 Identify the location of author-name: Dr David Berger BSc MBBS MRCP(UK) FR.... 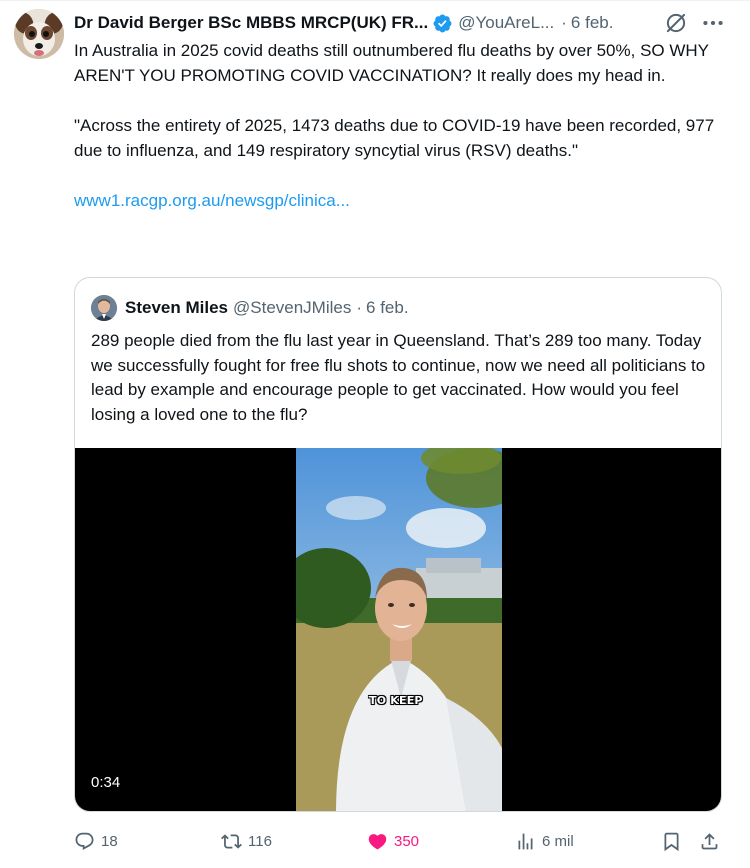
(251, 23).